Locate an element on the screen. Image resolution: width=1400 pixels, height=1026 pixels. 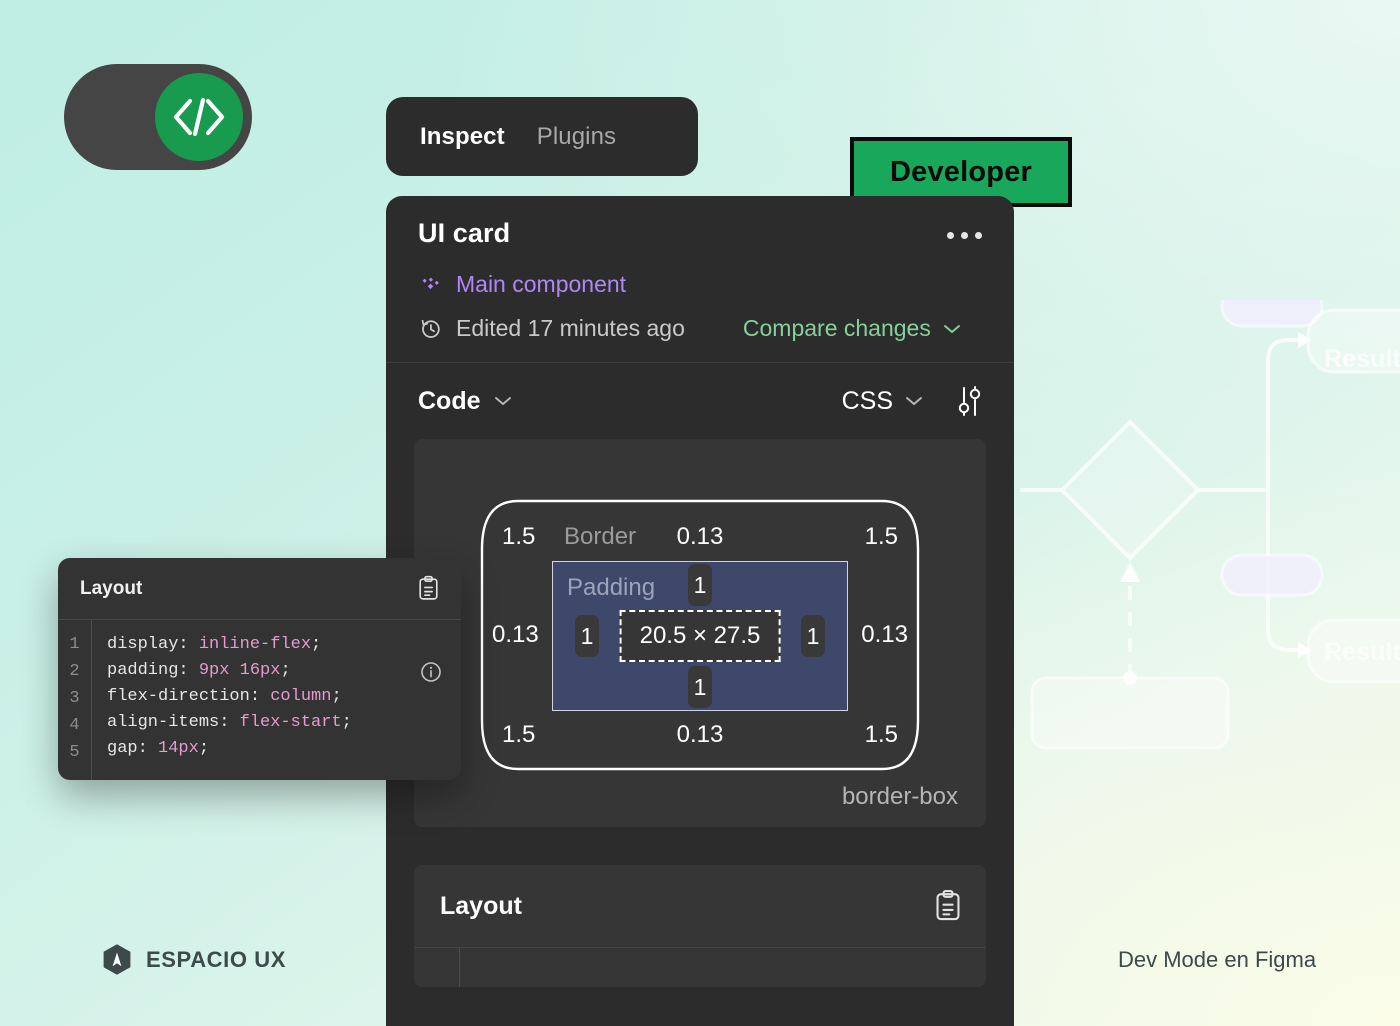
toggle-knob is located at coordinates (199, 117).